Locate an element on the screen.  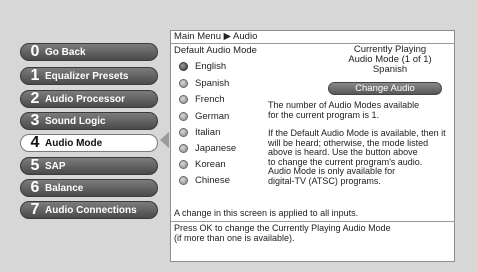
breadcrumb: Main Menu ▶ Audio is located at coordinates (216, 36).